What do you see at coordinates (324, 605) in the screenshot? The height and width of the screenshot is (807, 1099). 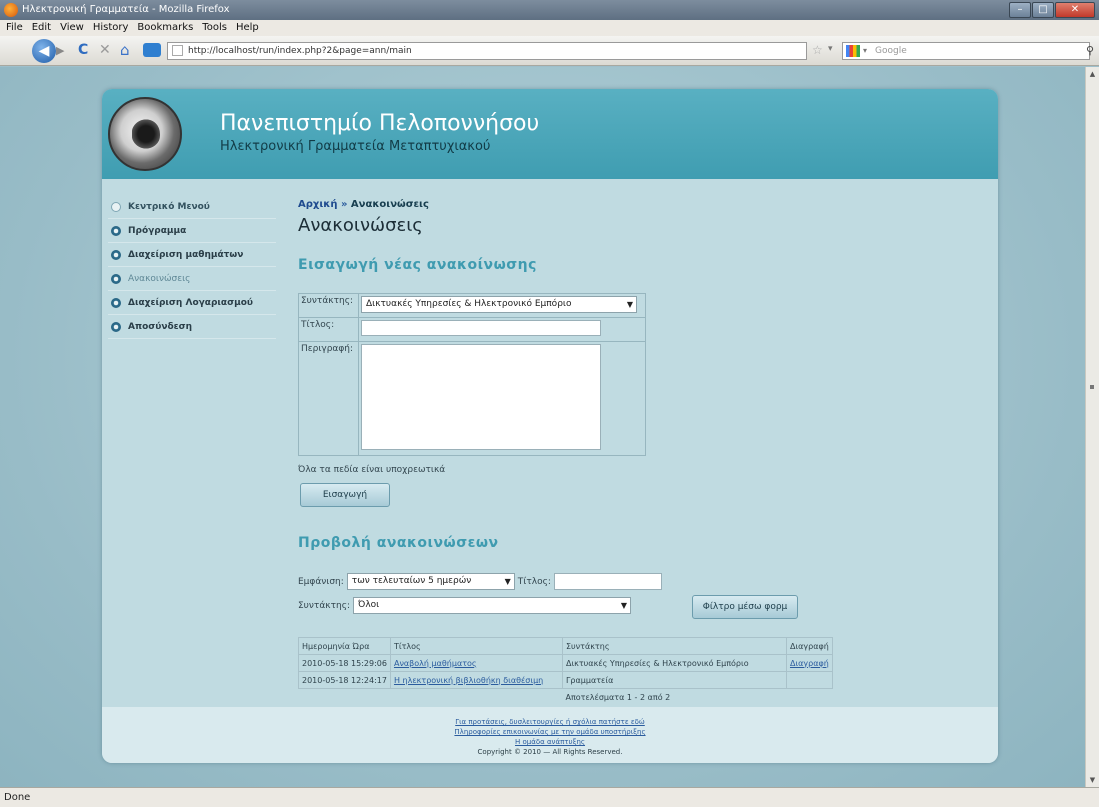 I see `filter-author-label: Συντάκτης:` at bounding box center [324, 605].